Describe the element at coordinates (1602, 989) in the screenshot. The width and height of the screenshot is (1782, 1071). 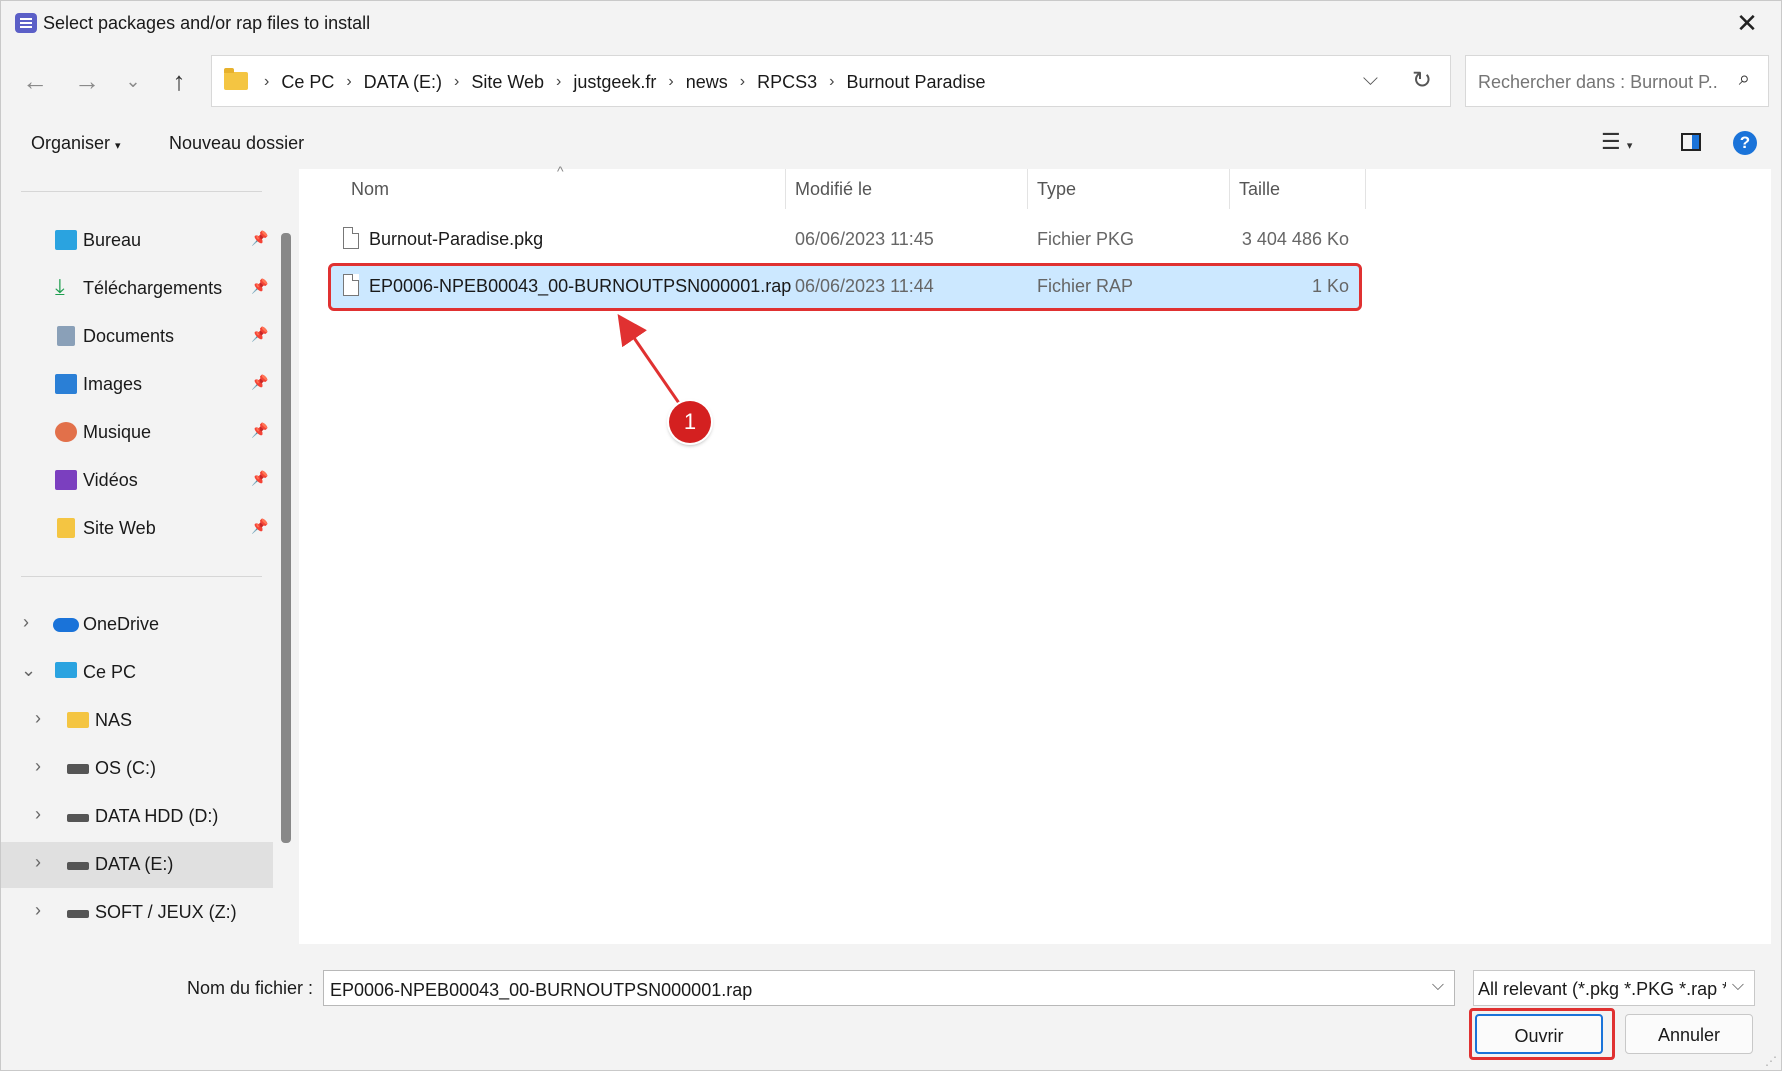
I see `file-type-filter-value: All relevant (*.pkg *.PKG *.rap *.` at that location.